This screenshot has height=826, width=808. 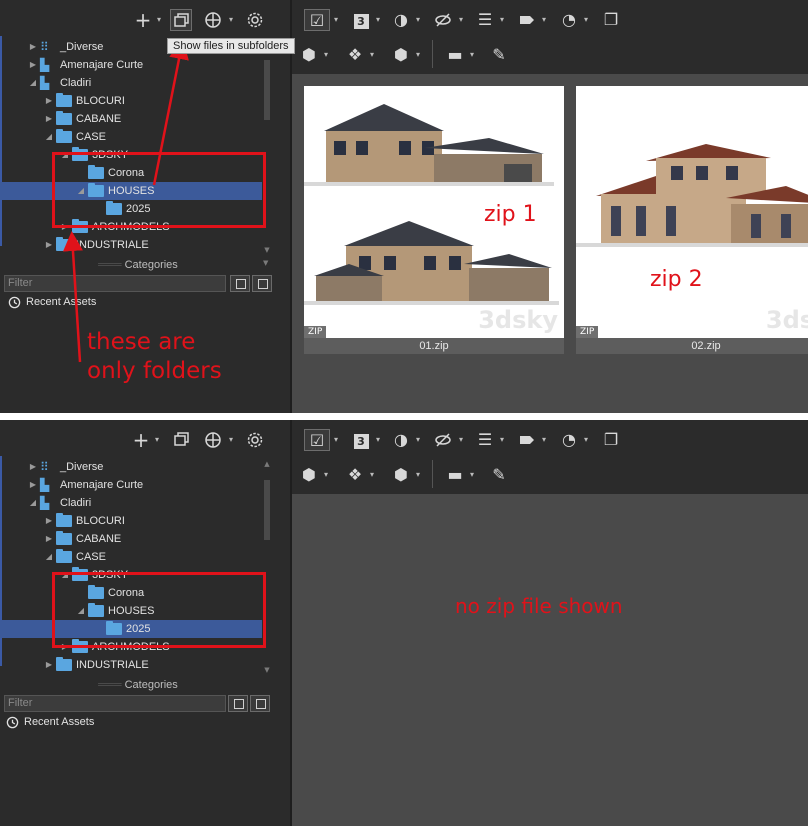 I want to click on grid-category-icon: ⠿, so click(x=44, y=467).